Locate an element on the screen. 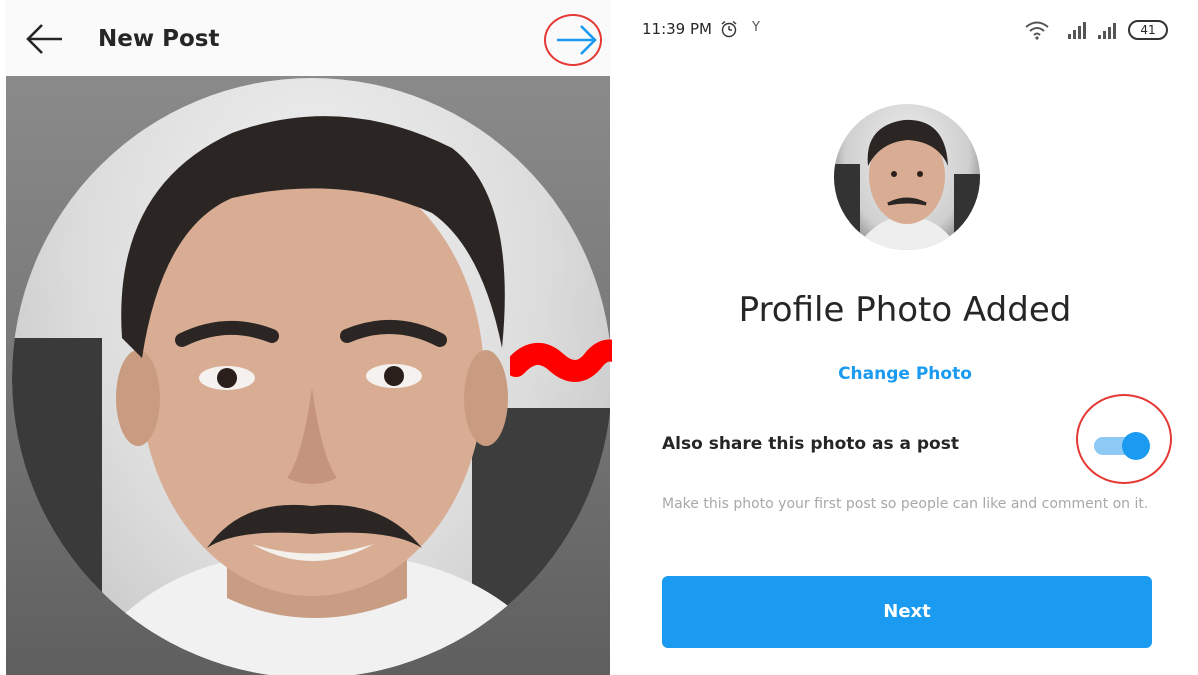  avatar-photo is located at coordinates (907, 184).